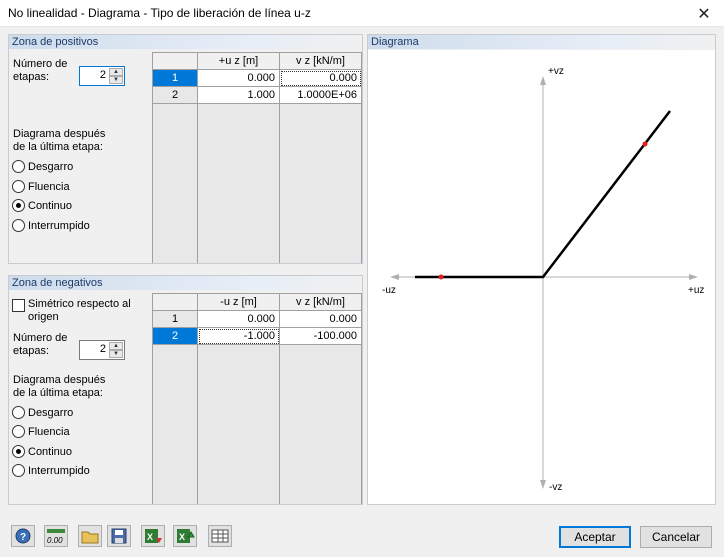 The image size is (724, 557). I want to click on svg-text: 0.00, so click(55, 540).